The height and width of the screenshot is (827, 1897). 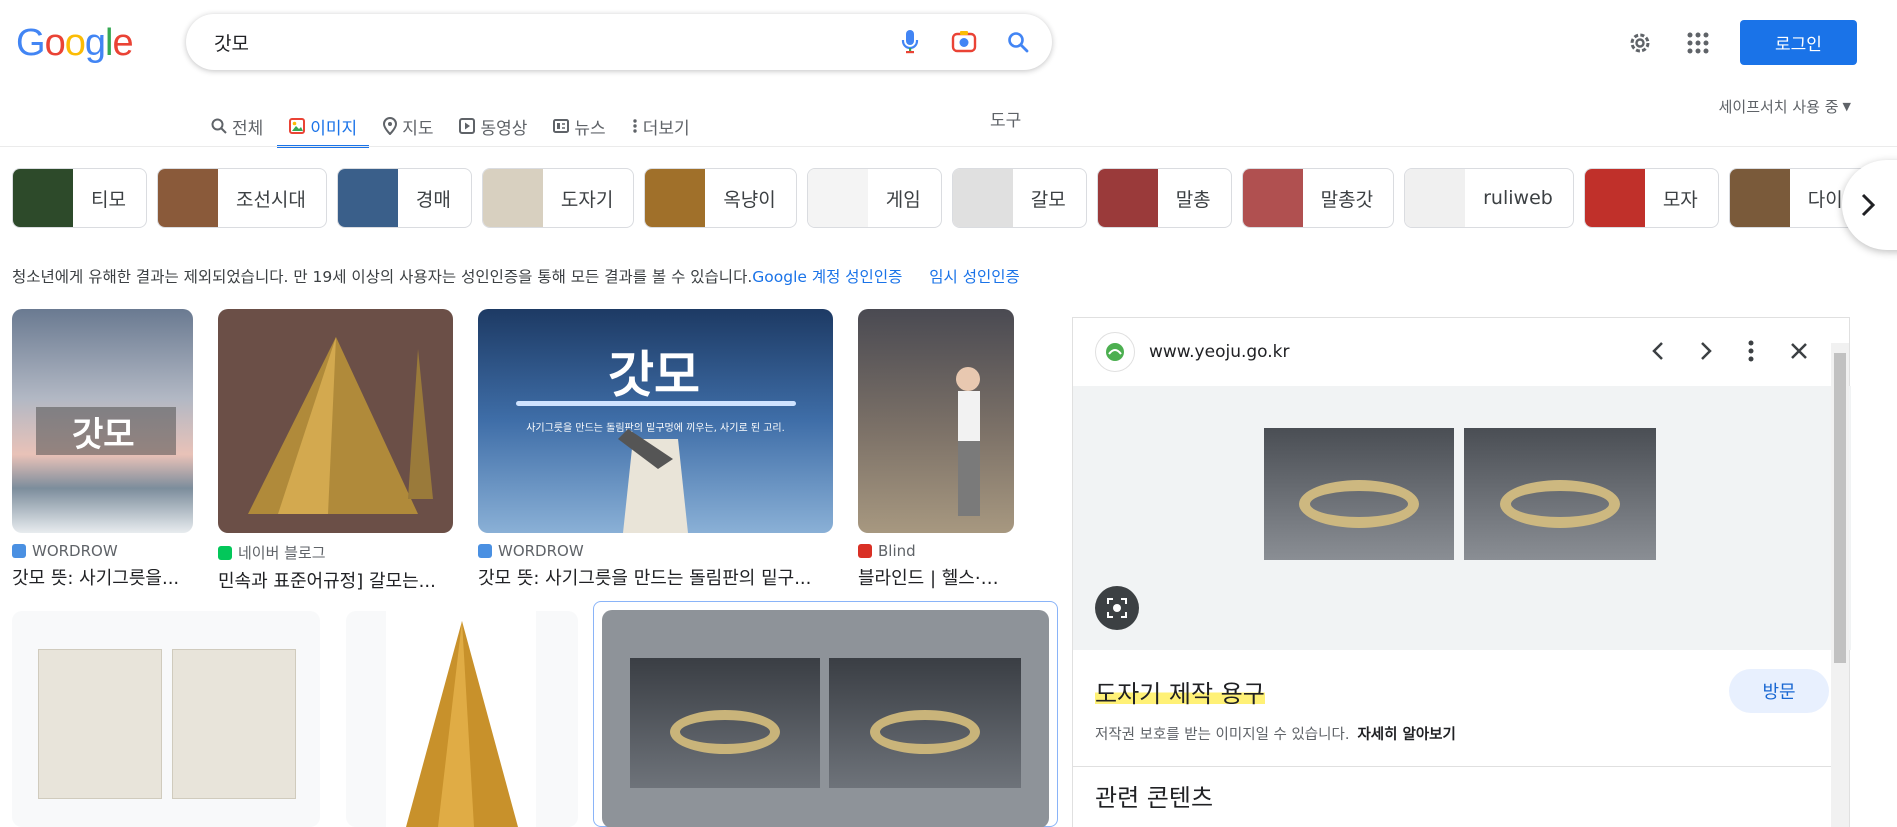 I want to click on panel-preview-image, so click(x=1462, y=518).